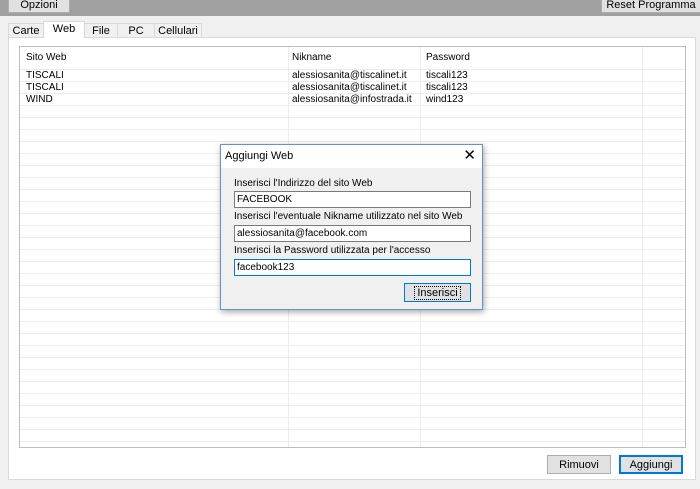 This screenshot has height=489, width=700. Describe the element at coordinates (651, 464) in the screenshot. I see `add-button: Aggiungi` at that location.